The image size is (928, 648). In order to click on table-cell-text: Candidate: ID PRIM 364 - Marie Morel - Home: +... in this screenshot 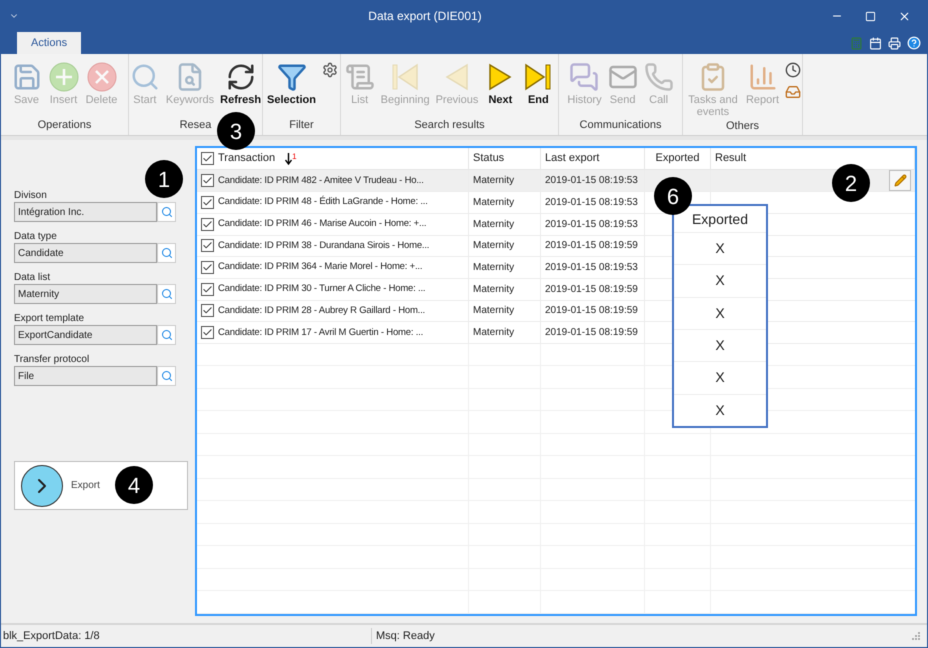, I will do `click(320, 267)`.